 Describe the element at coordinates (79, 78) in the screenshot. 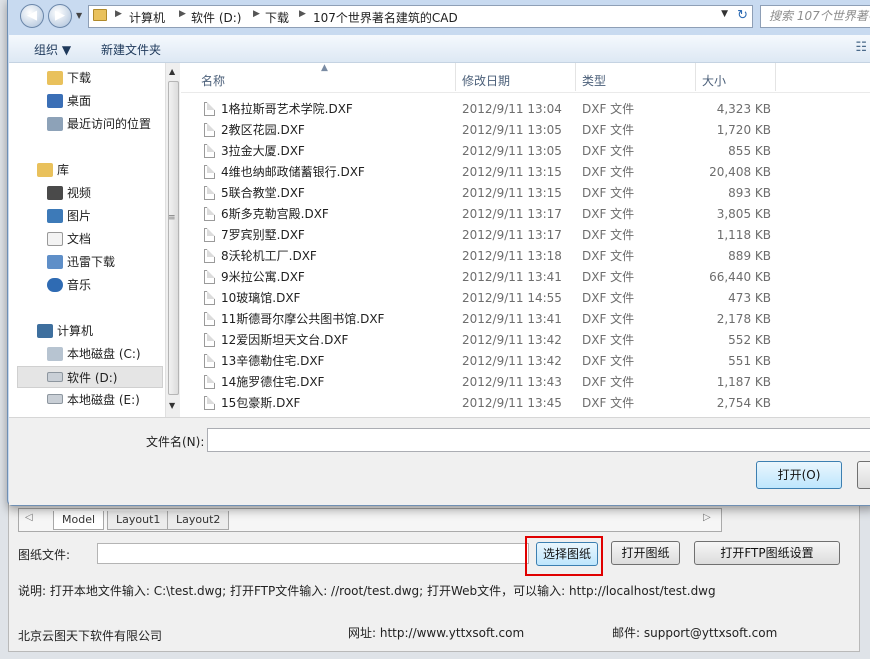

I see `nav-item-label: 下载` at that location.